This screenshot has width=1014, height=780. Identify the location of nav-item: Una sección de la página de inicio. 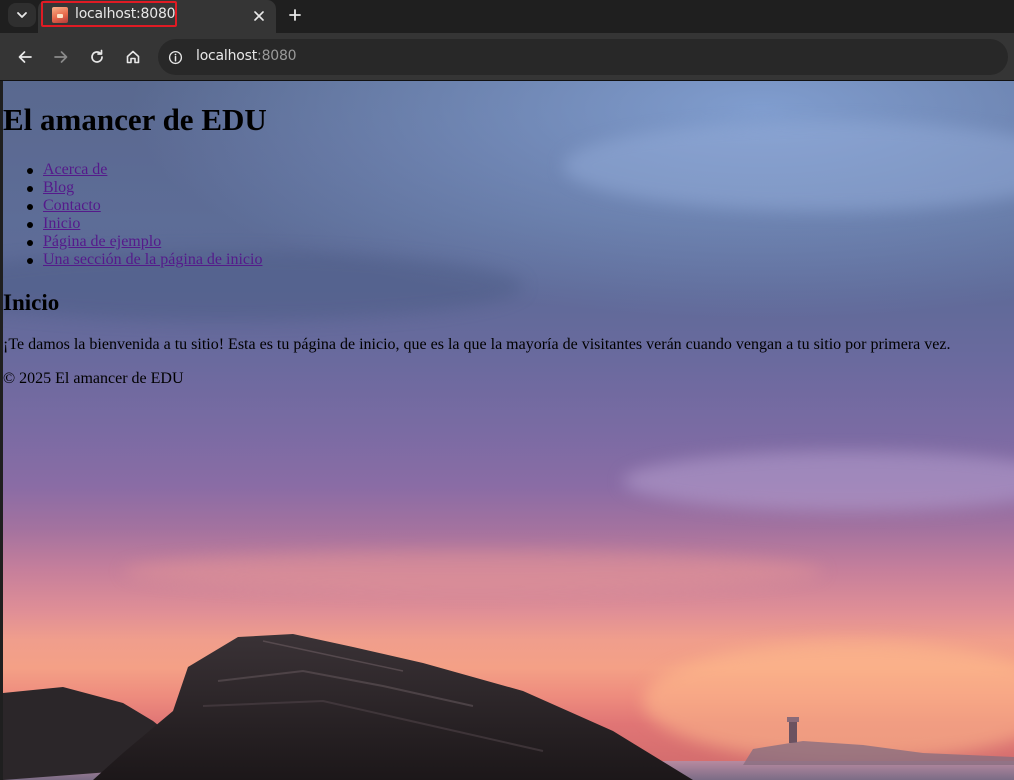
(132, 260).